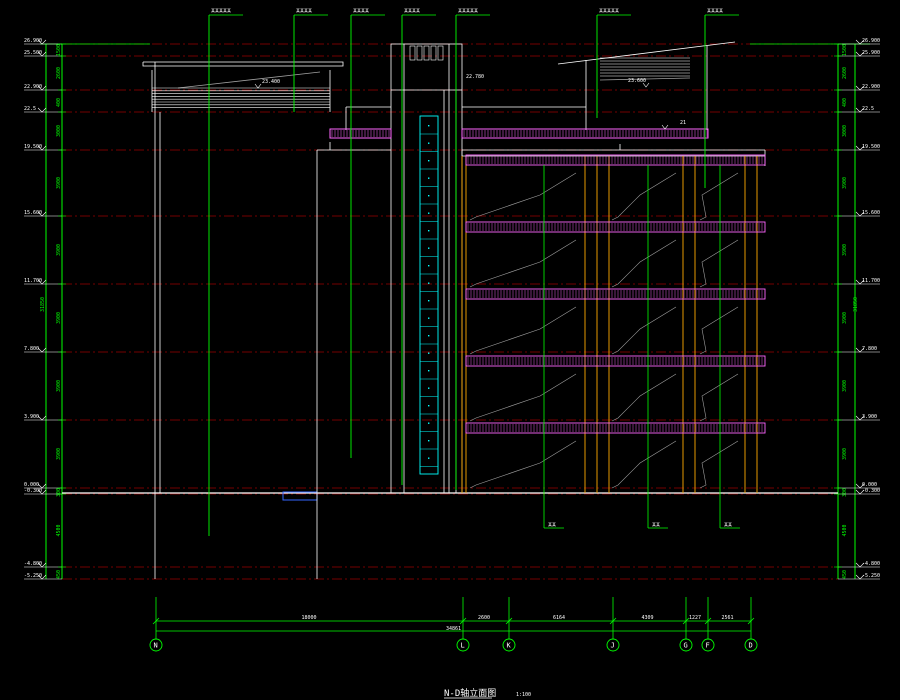 Image resolution: width=900 pixels, height=700 pixels. Describe the element at coordinates (868, 109) in the screenshot. I see `right-elevation-label: 22.5` at that location.